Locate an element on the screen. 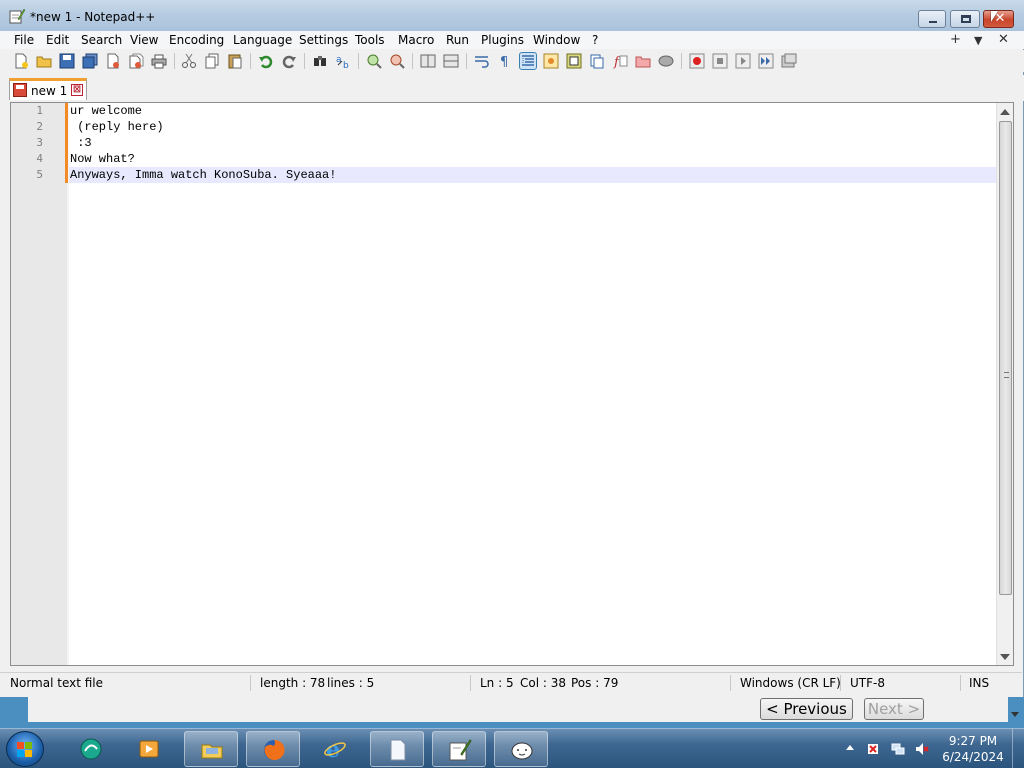 This screenshot has height=768, width=1024. menu-plugins: Plugins is located at coordinates (502, 40).